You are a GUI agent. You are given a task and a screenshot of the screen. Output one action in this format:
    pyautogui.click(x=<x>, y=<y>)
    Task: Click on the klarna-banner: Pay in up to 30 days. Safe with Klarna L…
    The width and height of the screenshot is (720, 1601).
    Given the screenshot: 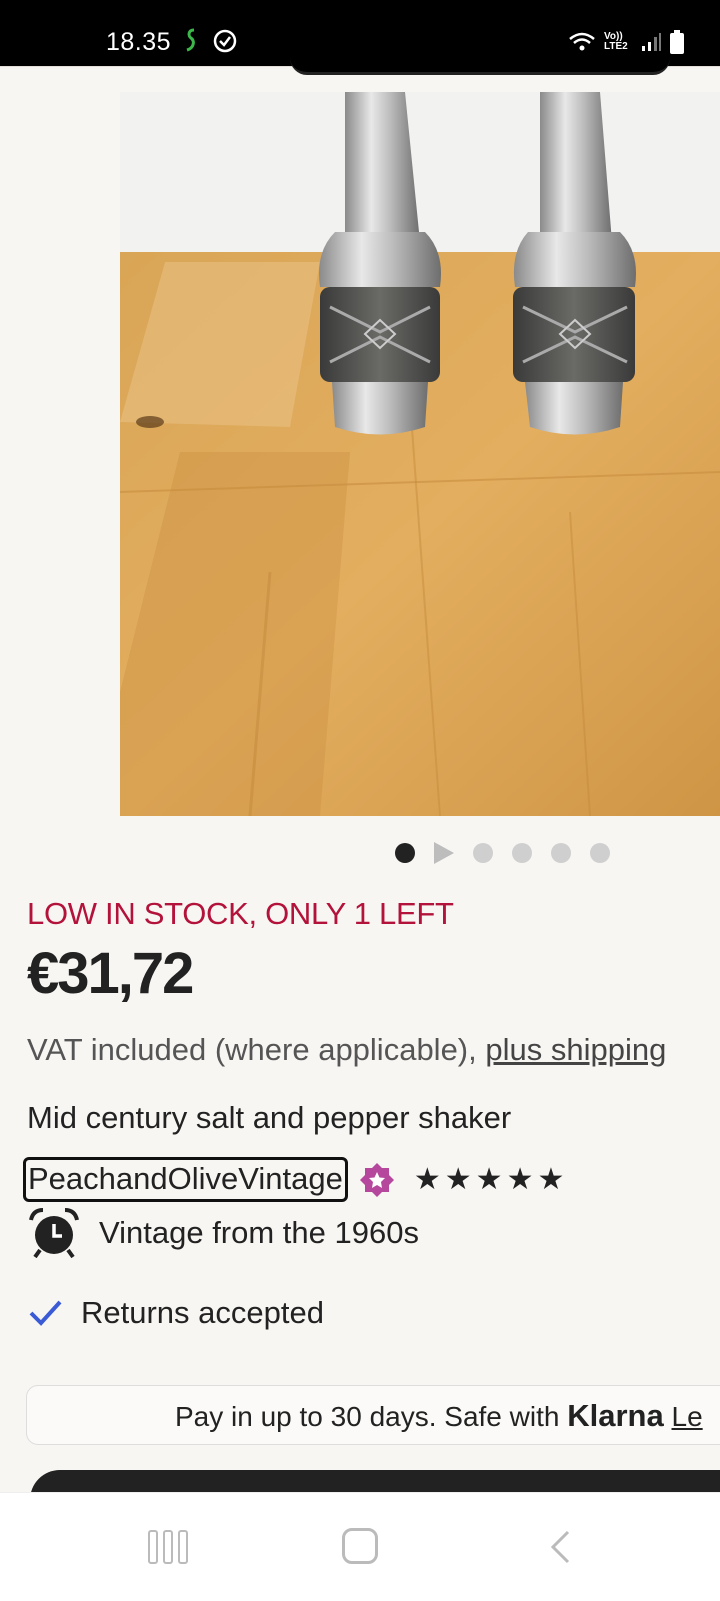 What is the action you would take?
    pyautogui.click(x=373, y=1415)
    